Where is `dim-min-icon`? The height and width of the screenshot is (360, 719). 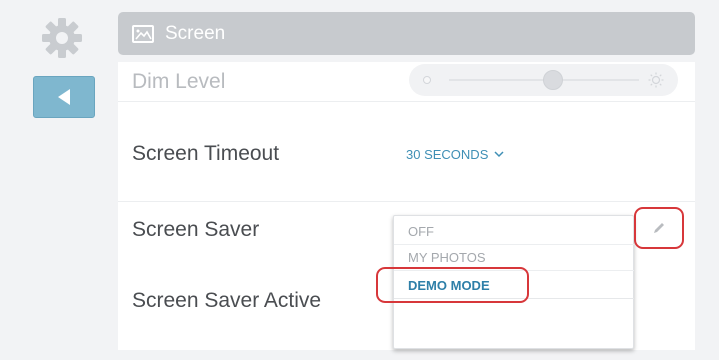 dim-min-icon is located at coordinates (427, 80).